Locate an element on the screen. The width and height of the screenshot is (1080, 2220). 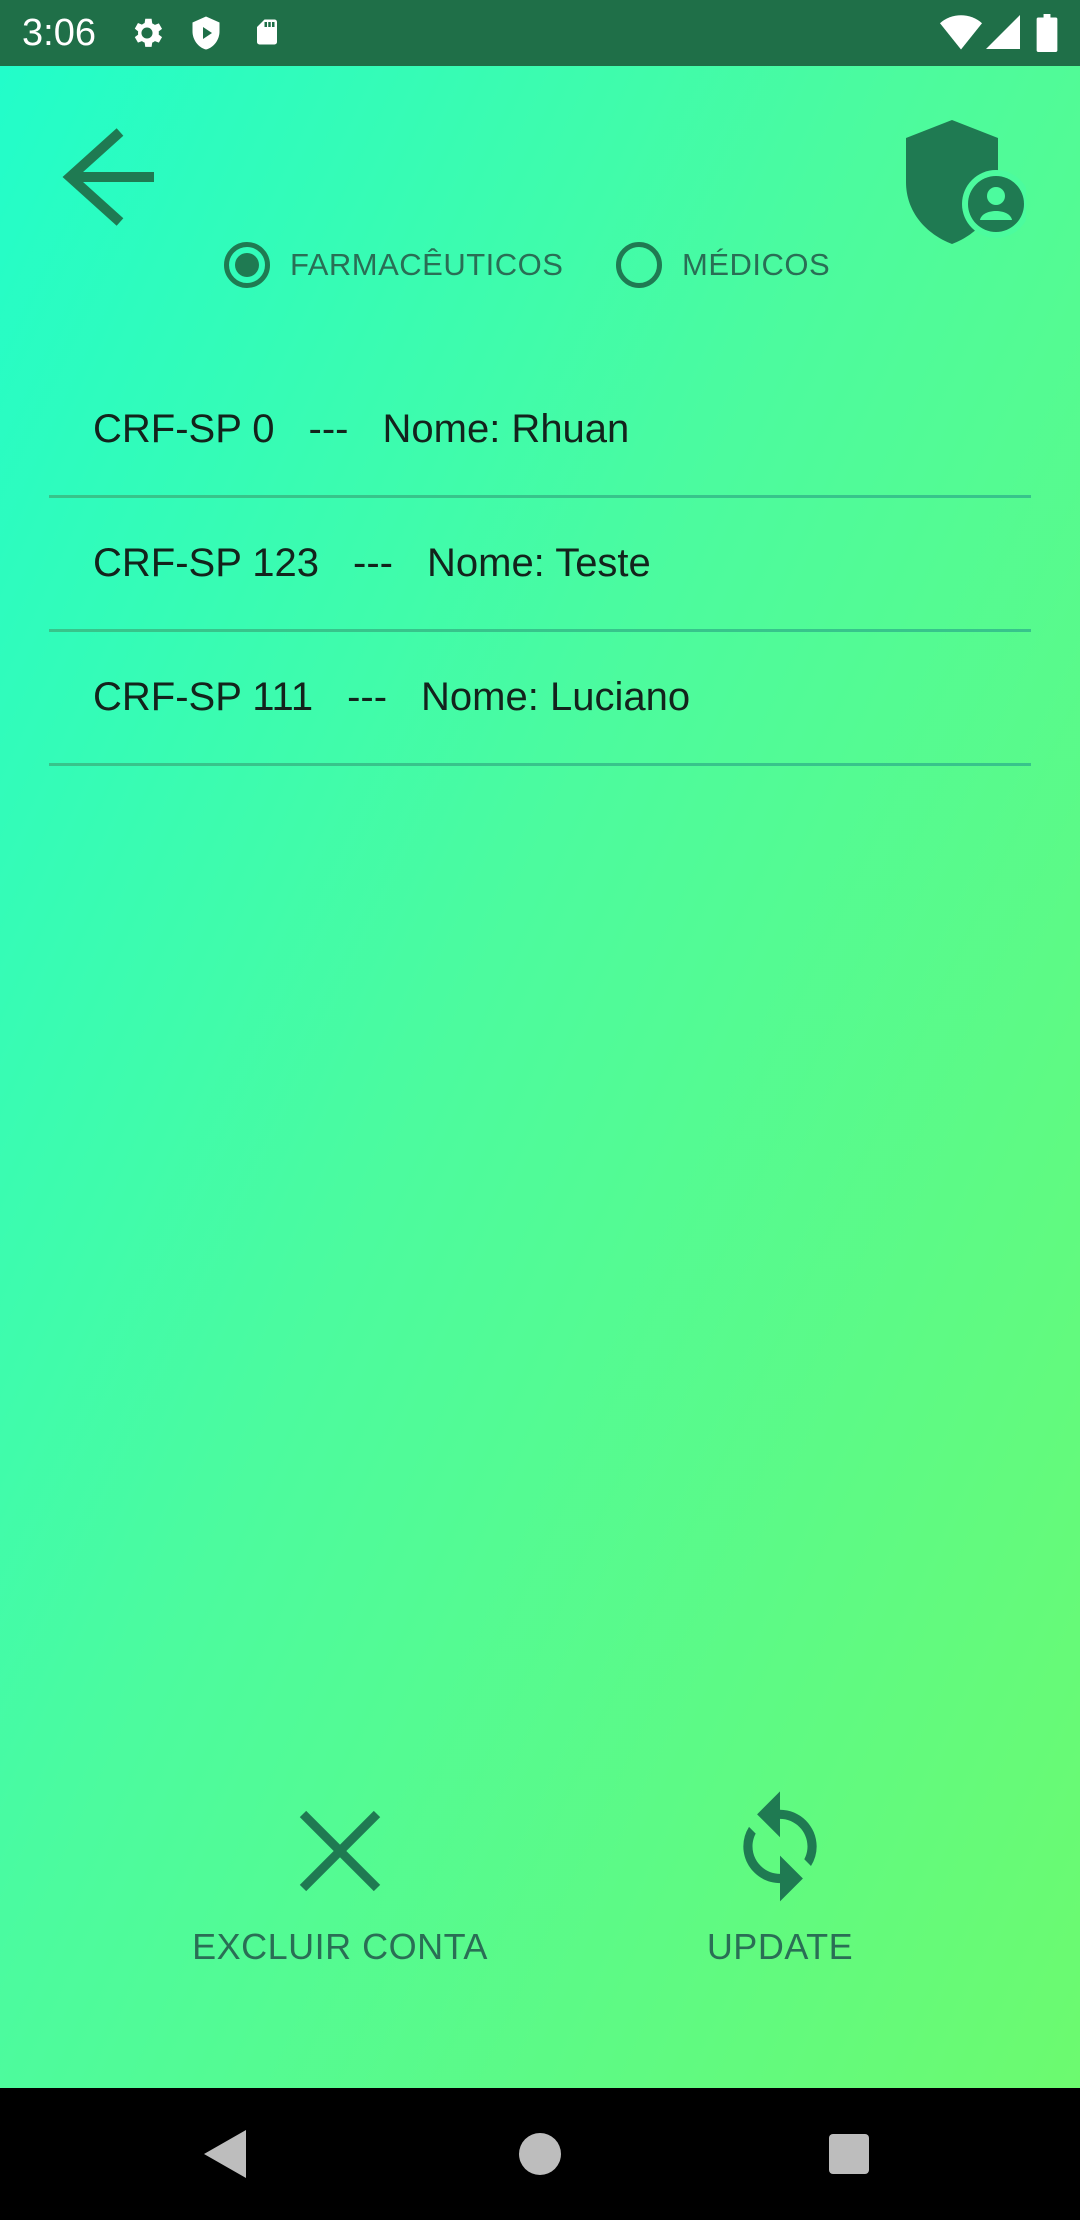
radio-farmaceuticos: FARMACÊUTICOS is located at coordinates (393, 265).